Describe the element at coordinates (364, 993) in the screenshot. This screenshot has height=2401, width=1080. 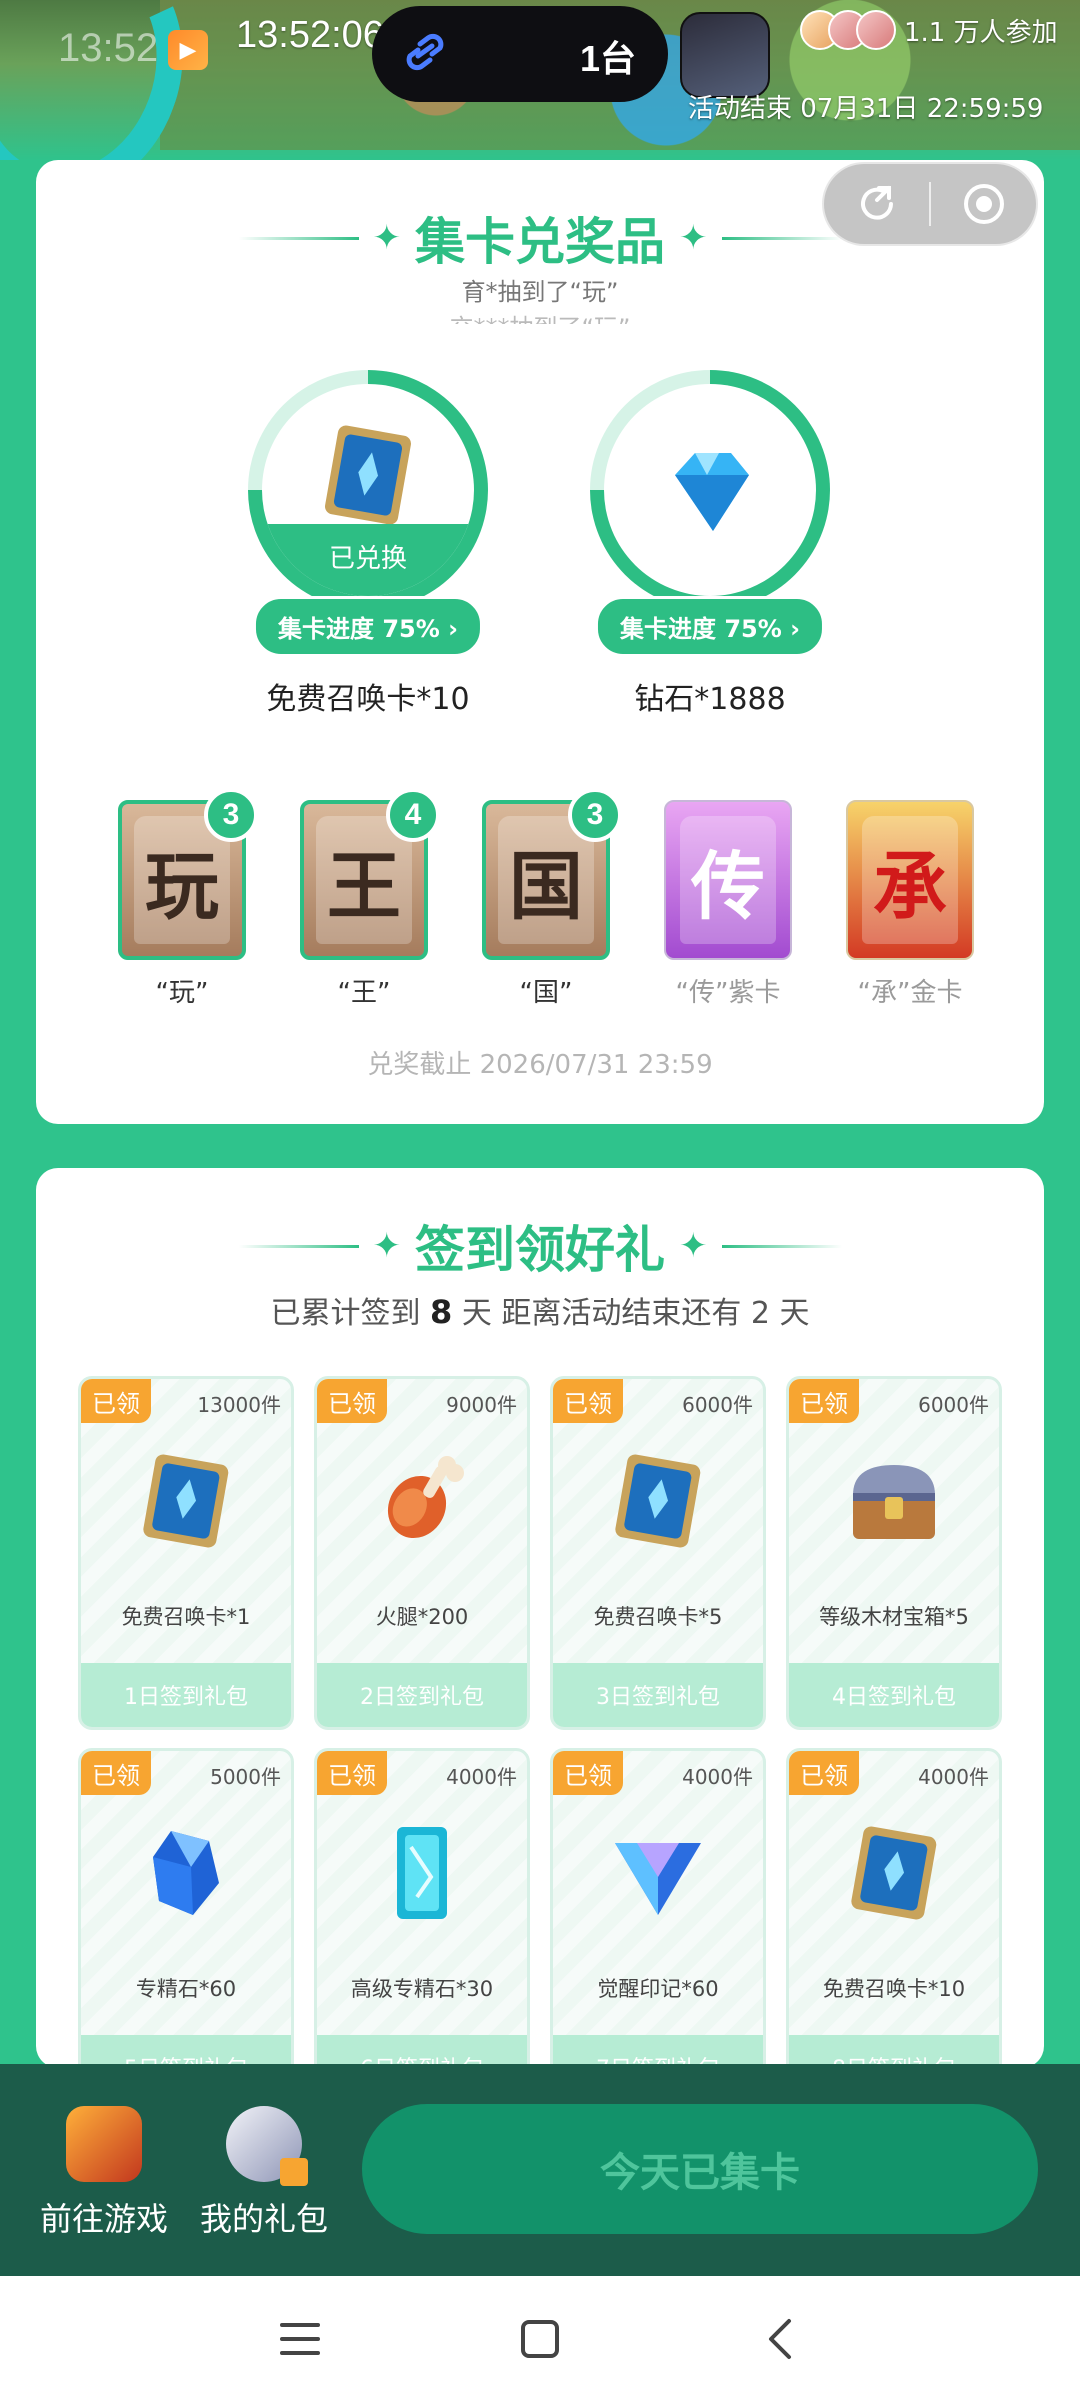
I see `char-label: “王”` at that location.